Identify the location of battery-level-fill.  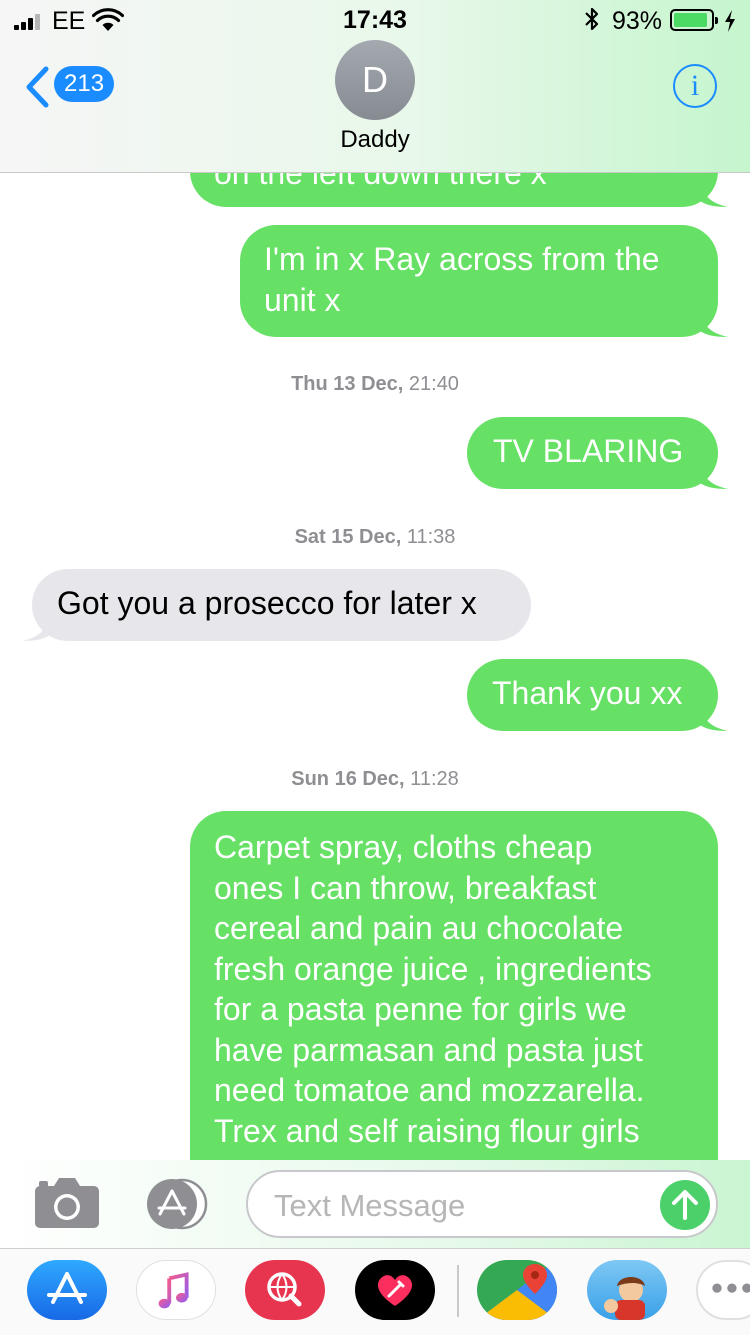
(691, 20).